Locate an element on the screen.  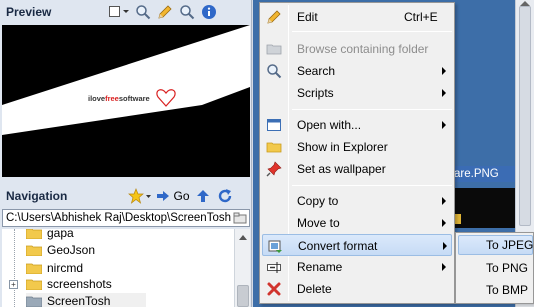
tree-item: gapa is located at coordinates (50, 235).